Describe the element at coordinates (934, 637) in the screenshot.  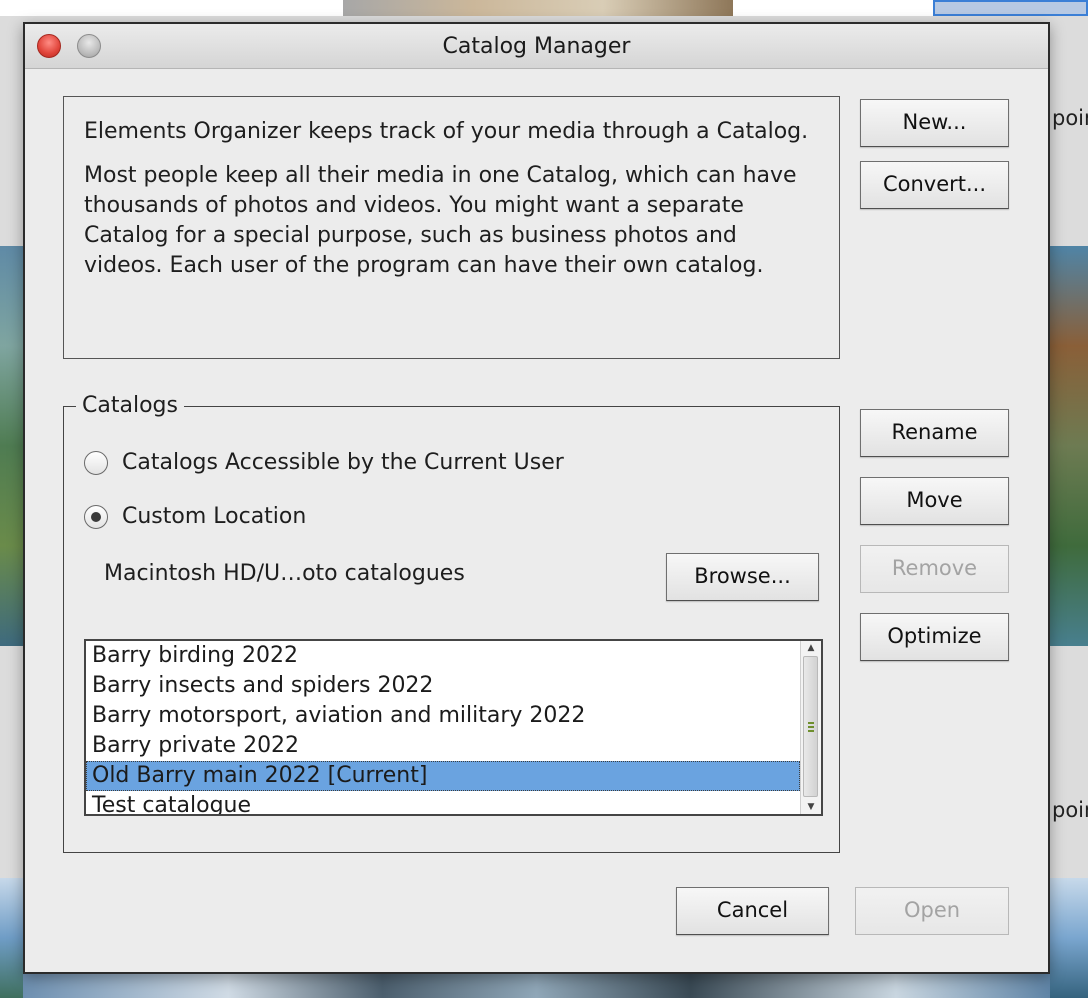
I see `optimize-button: Optimize` at that location.